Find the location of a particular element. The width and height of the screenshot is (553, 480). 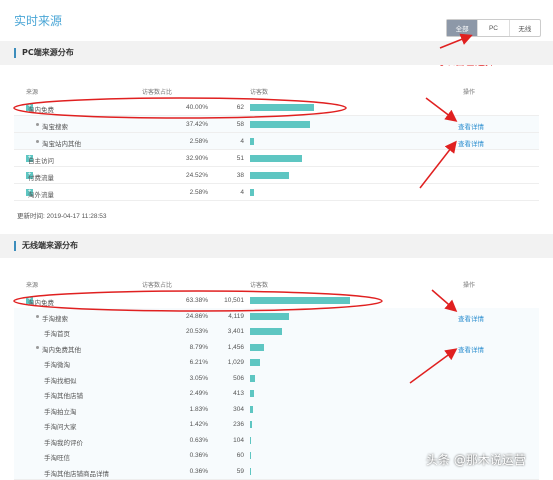

arrow-to-segment is located at coordinates (456, 41).